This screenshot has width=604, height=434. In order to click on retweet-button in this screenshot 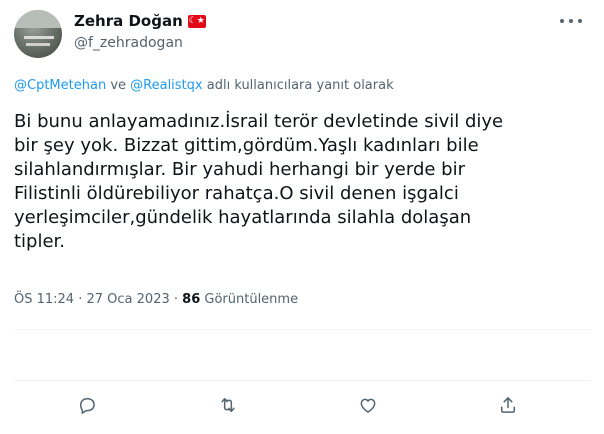, I will do `click(228, 405)`.